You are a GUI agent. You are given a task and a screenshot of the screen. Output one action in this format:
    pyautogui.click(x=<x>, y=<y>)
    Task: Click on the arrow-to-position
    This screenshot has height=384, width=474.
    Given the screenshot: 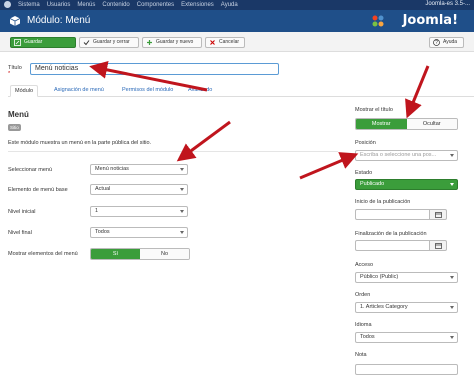 What is the action you would take?
    pyautogui.click(x=329, y=166)
    